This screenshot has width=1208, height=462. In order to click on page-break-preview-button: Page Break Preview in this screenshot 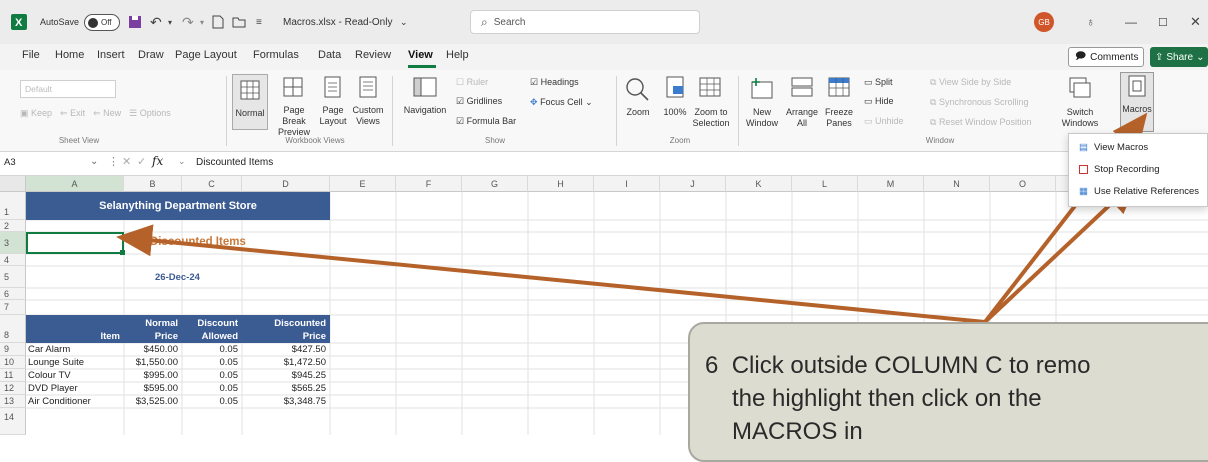, I will do `click(294, 105)`.